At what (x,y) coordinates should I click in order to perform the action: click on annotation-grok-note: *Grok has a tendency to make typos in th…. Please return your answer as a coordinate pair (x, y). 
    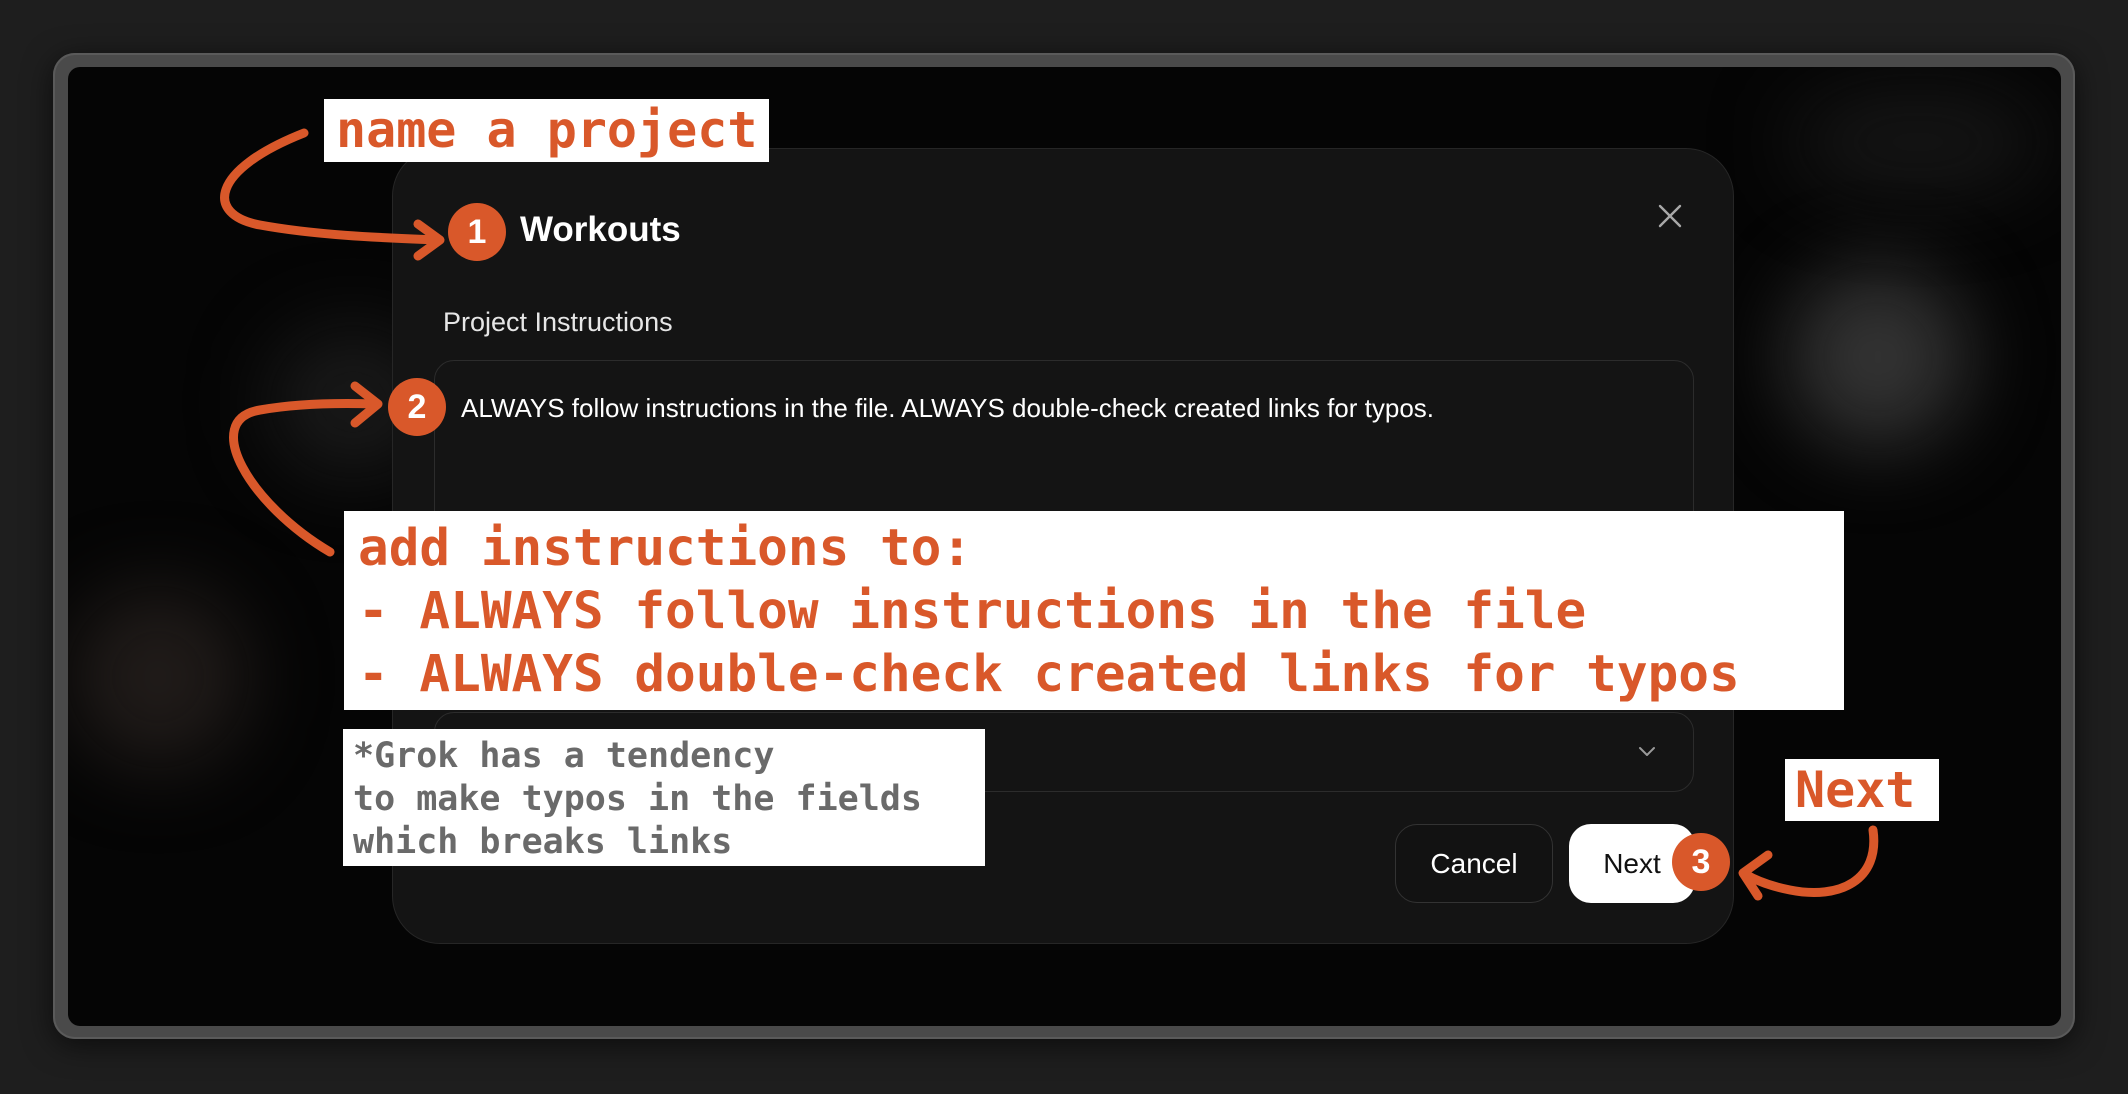
    Looking at the image, I should click on (664, 797).